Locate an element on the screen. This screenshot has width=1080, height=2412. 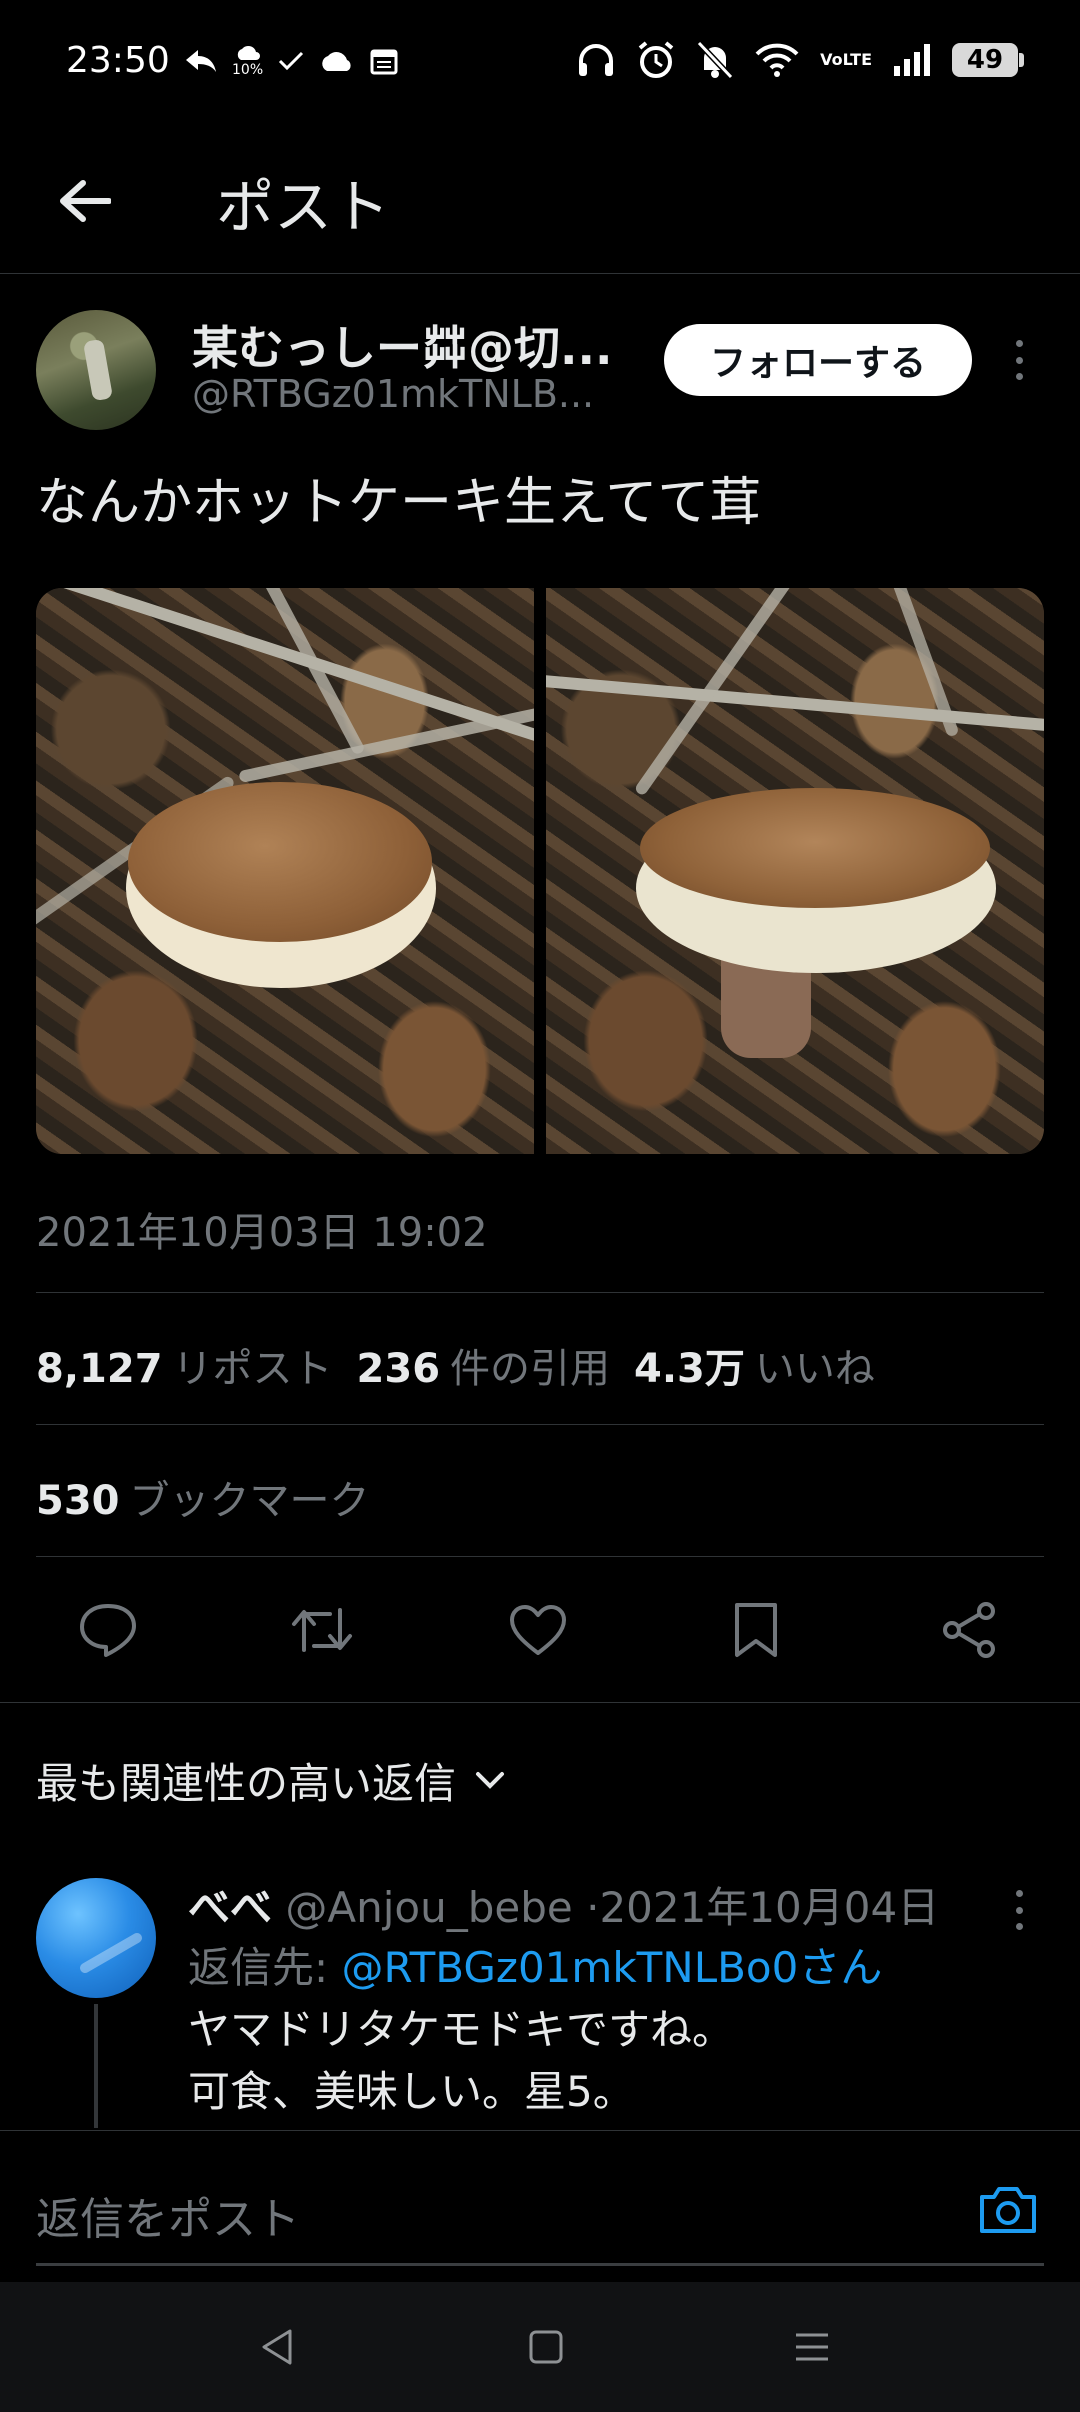
reply-more-button is located at coordinates (1019, 1910).